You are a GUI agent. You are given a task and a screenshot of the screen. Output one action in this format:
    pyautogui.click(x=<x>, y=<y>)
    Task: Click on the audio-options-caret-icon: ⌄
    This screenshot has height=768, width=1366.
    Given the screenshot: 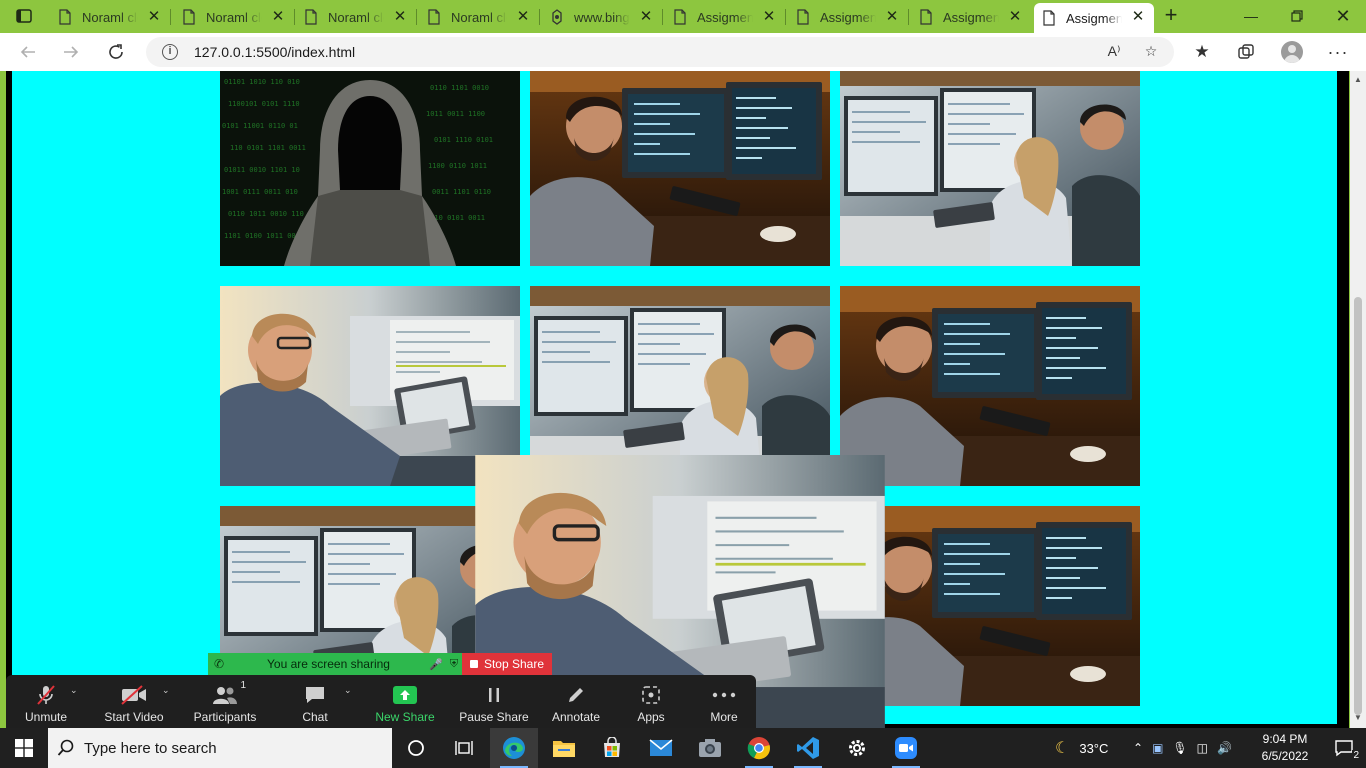 What is the action you would take?
    pyautogui.click(x=74, y=690)
    